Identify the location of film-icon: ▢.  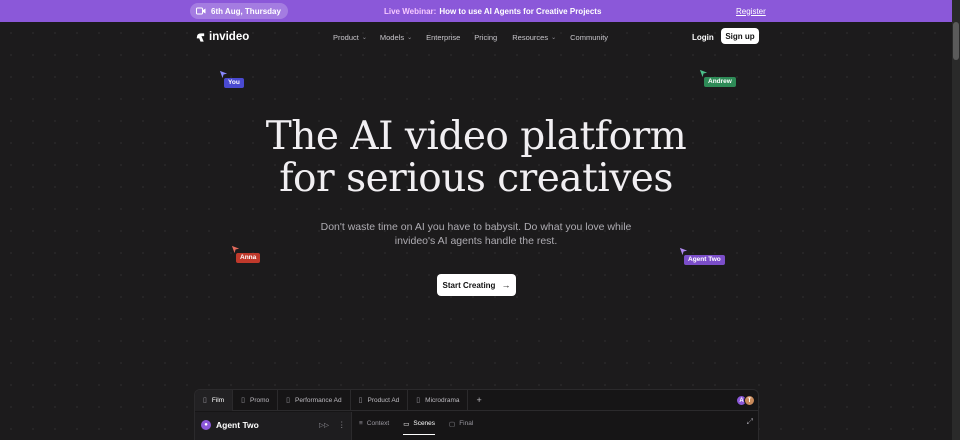
(452, 424).